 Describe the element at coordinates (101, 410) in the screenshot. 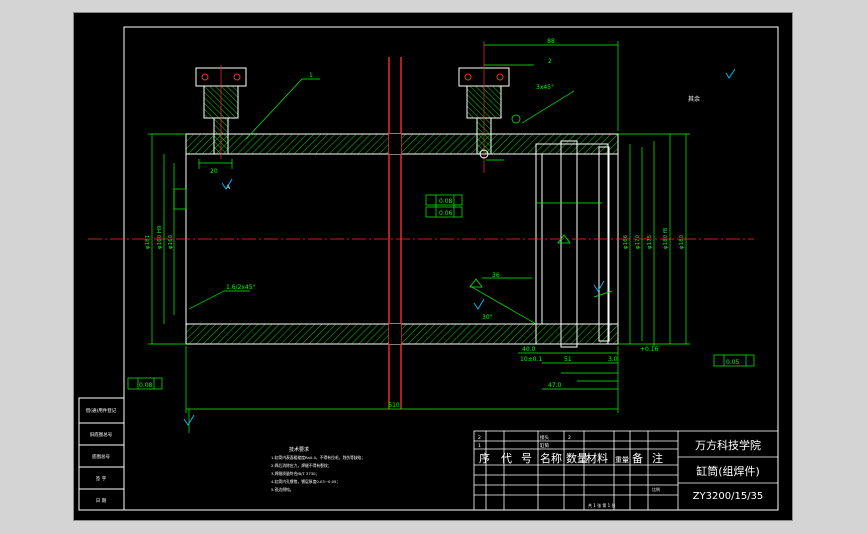

I see `stamp-label: 借(通)用件登记` at that location.